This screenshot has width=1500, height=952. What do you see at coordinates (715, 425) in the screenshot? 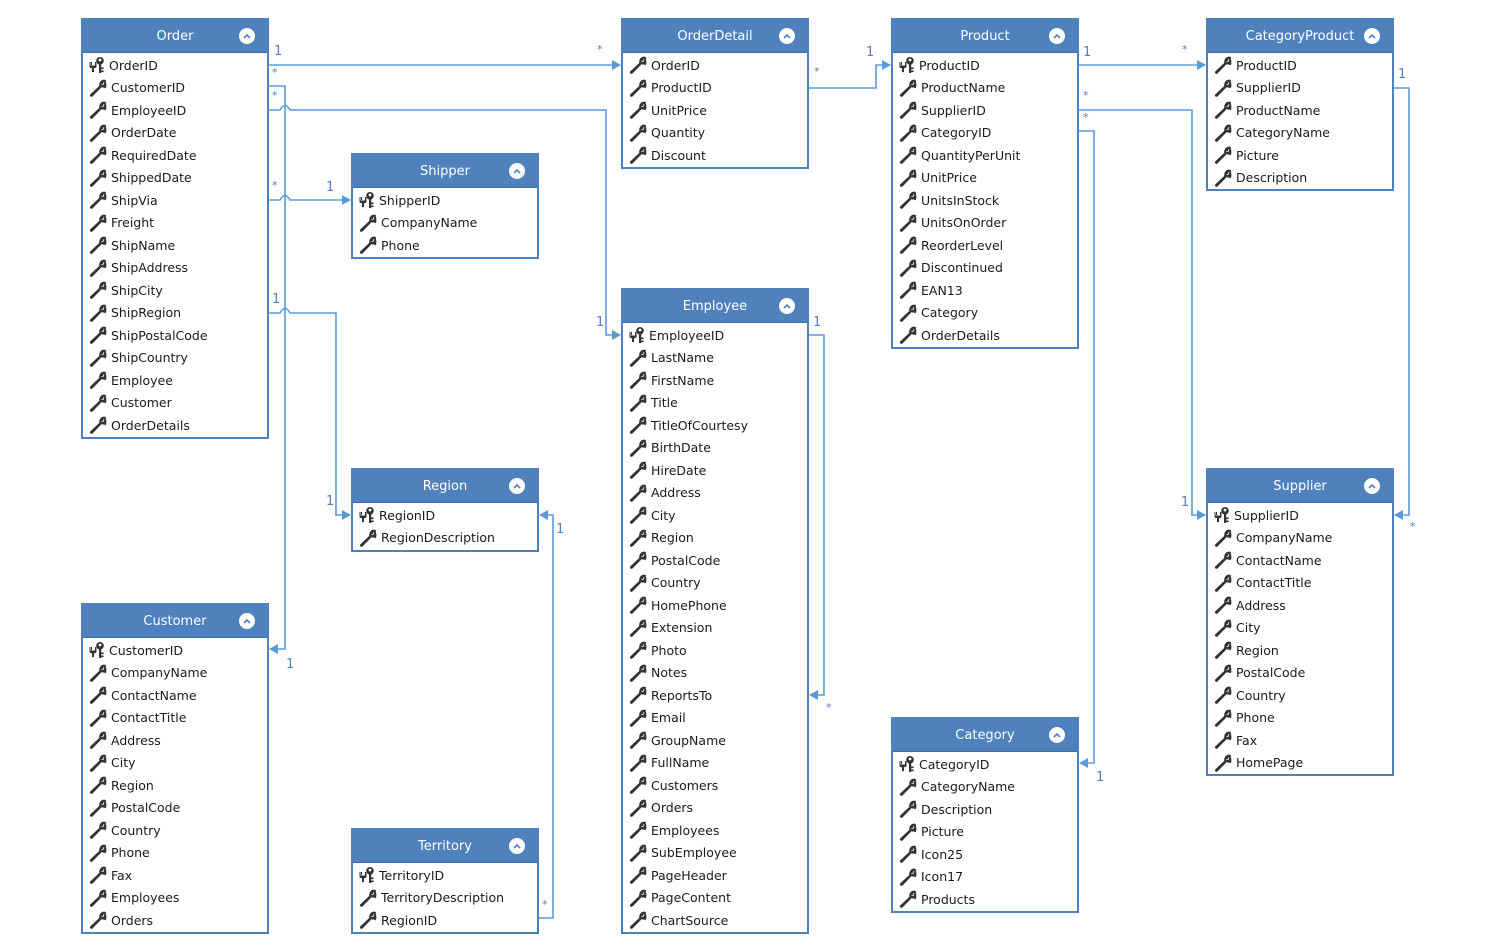
I see `field-row: TitleOfCourtesy` at bounding box center [715, 425].